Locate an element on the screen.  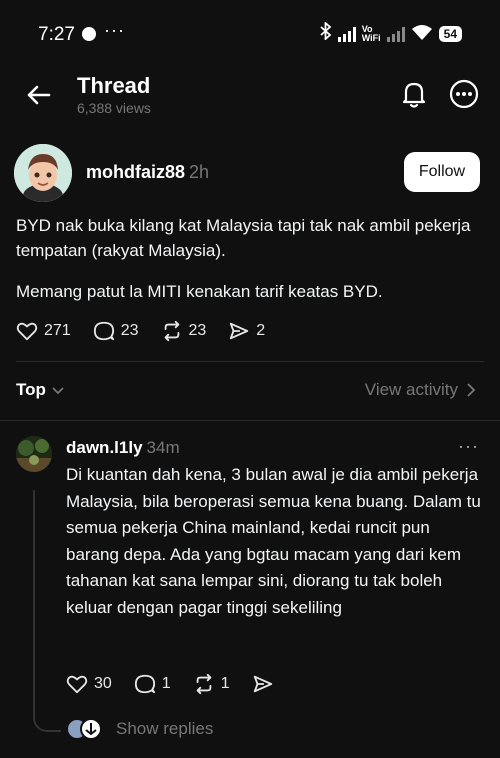
view-activity-link: View activity is located at coordinates (420, 390).